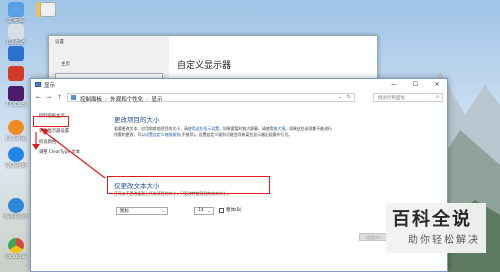  I want to click on maximize-button: ☐, so click(415, 85).